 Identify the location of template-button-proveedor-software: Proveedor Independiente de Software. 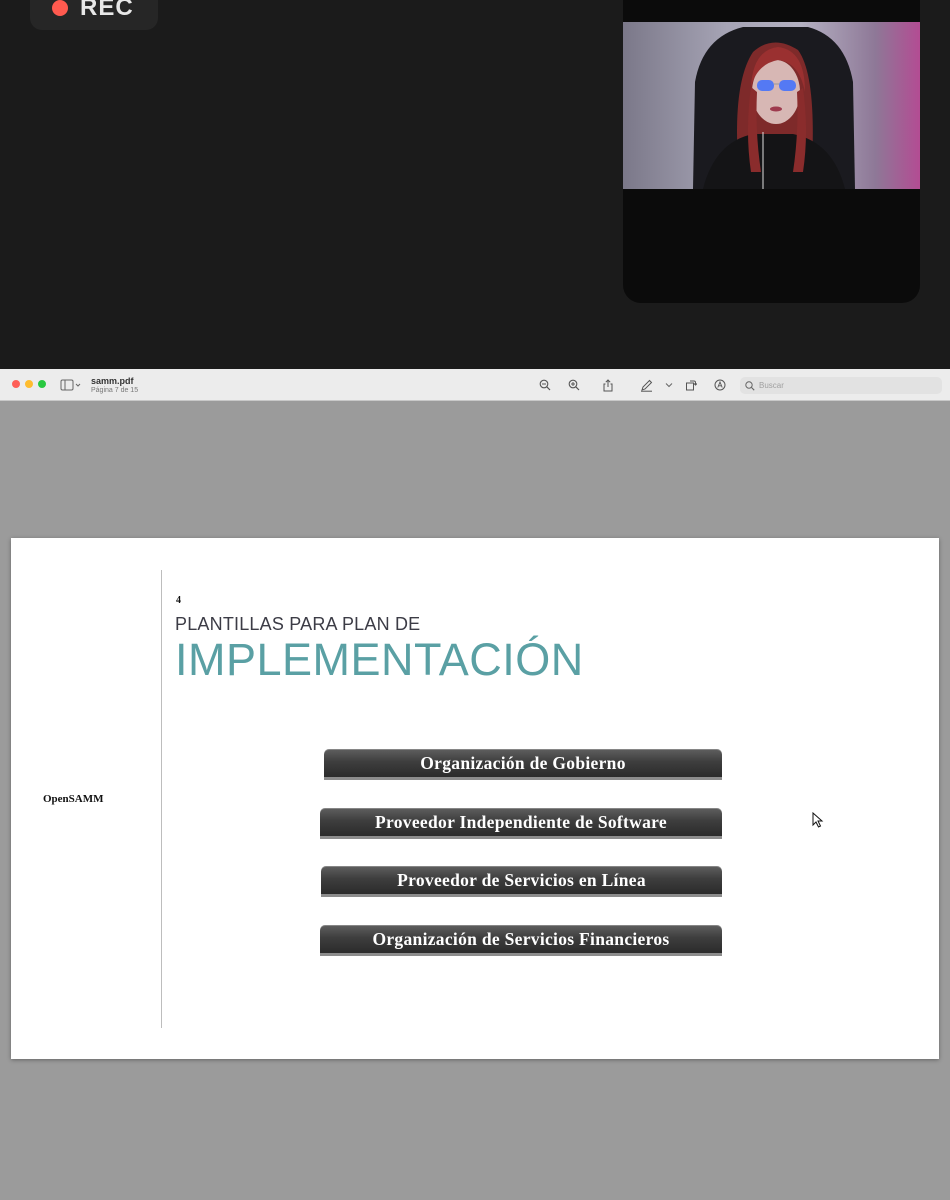
(521, 823).